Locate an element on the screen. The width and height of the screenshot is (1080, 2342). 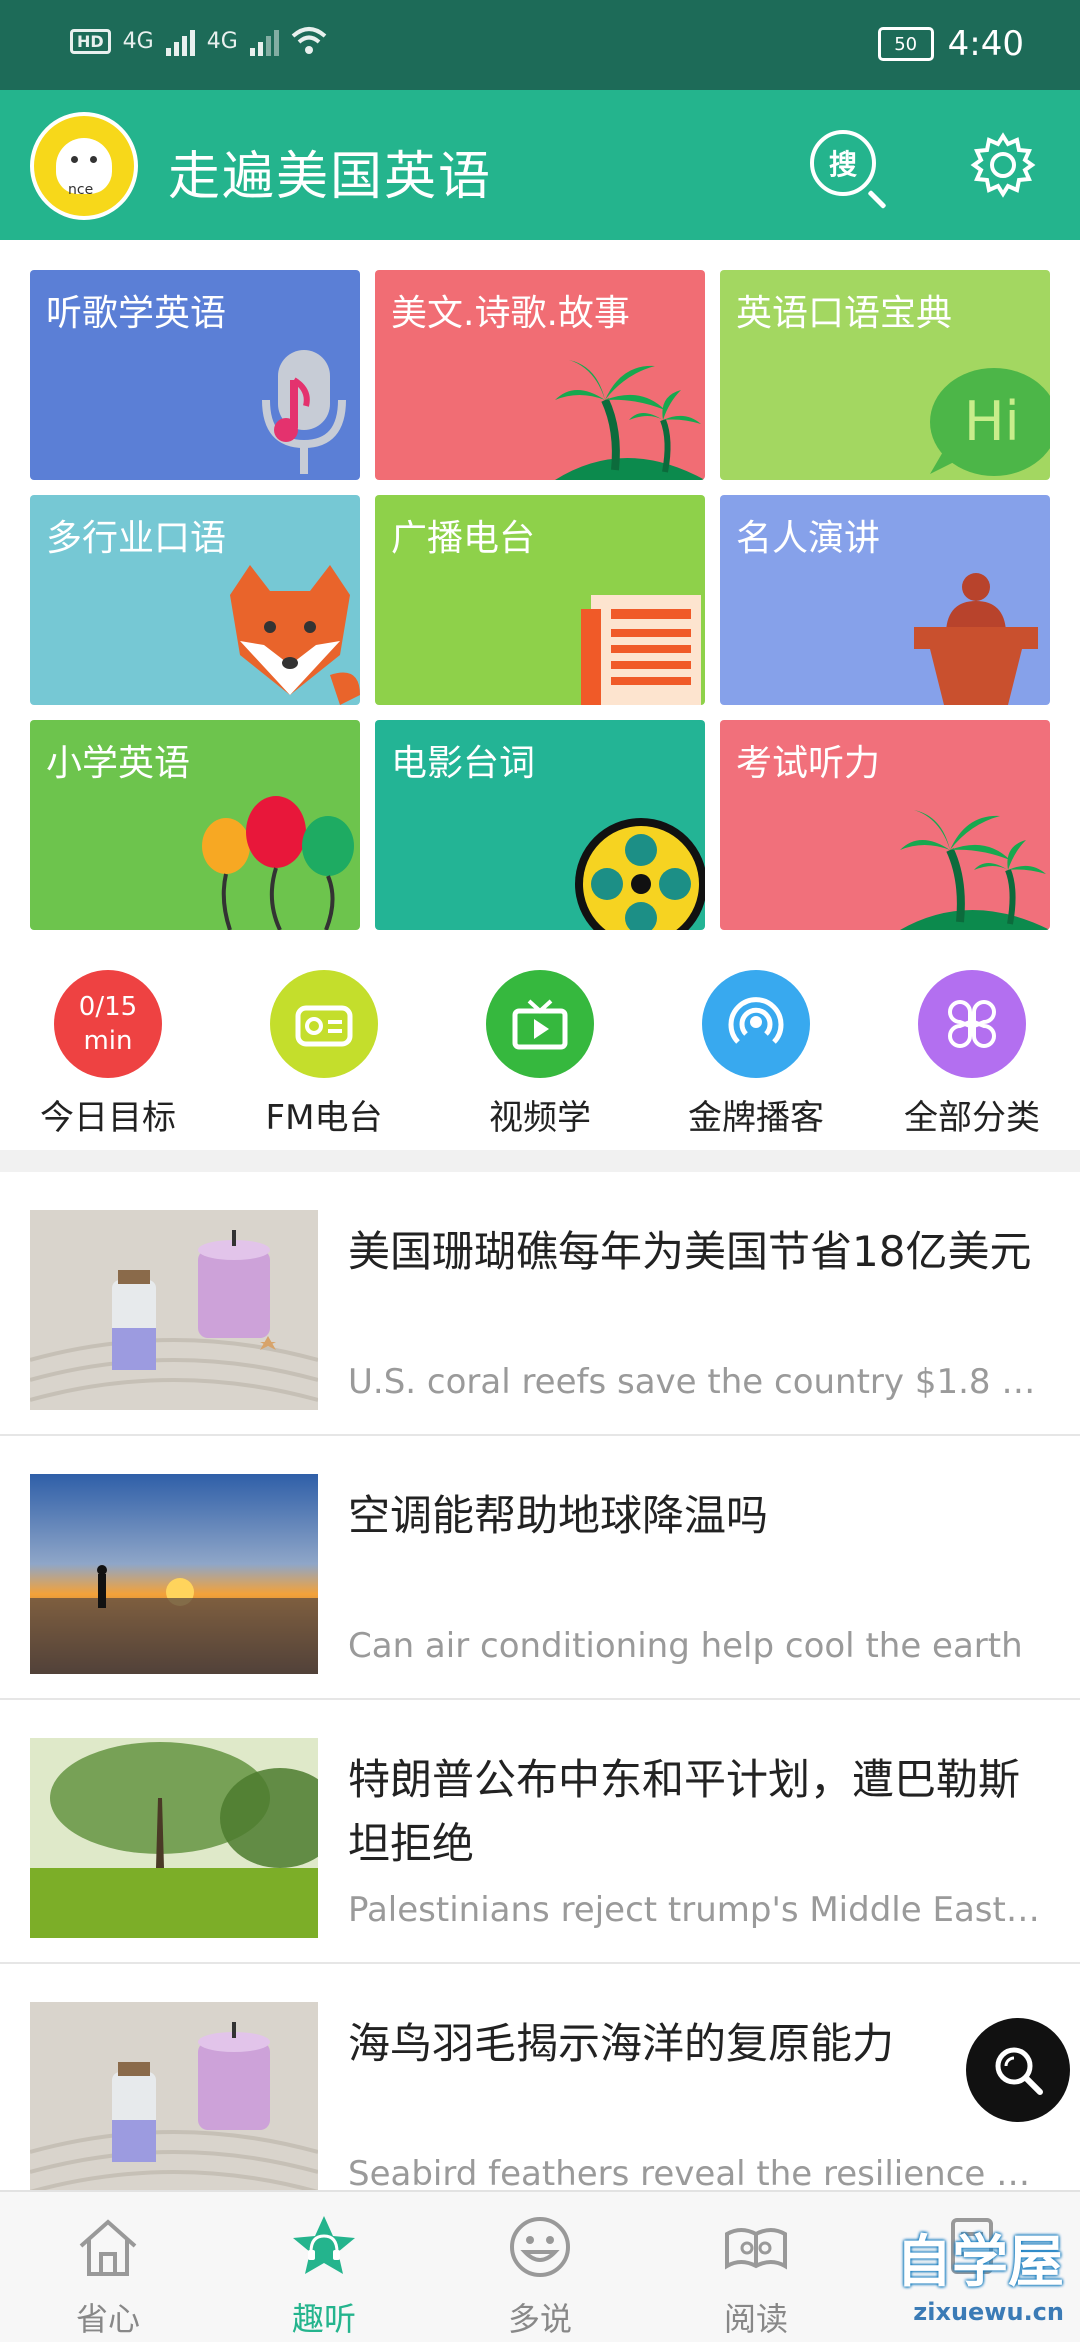
avatar: nce is located at coordinates (84, 166).